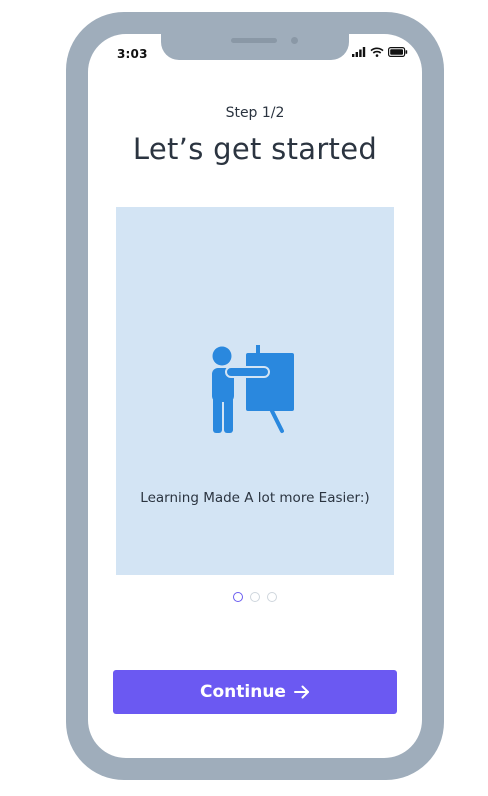 The width and height of the screenshot is (488, 796). I want to click on page-dot-active, so click(238, 597).